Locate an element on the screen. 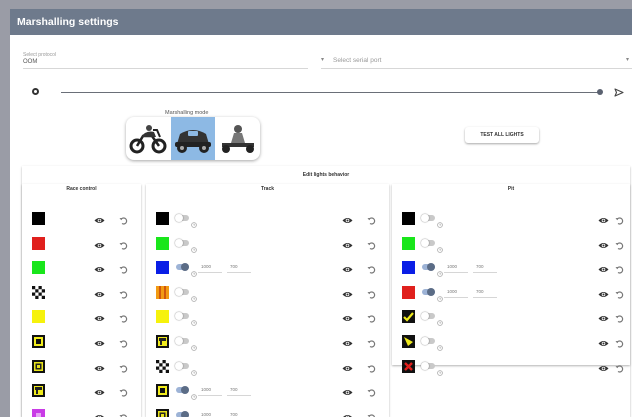 The image size is (632, 417). serial-dropdown-arrow-icon: ▾ is located at coordinates (322, 59).